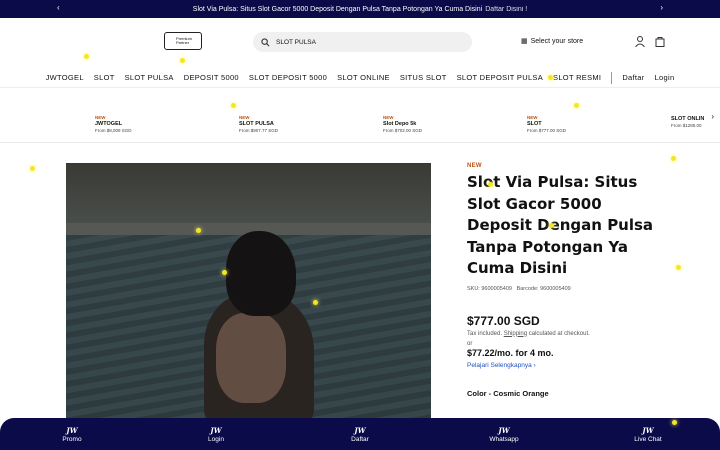 Image resolution: width=720 pixels, height=450 pixels. I want to click on bottom-nav-promo: JW Promo, so click(72, 434).